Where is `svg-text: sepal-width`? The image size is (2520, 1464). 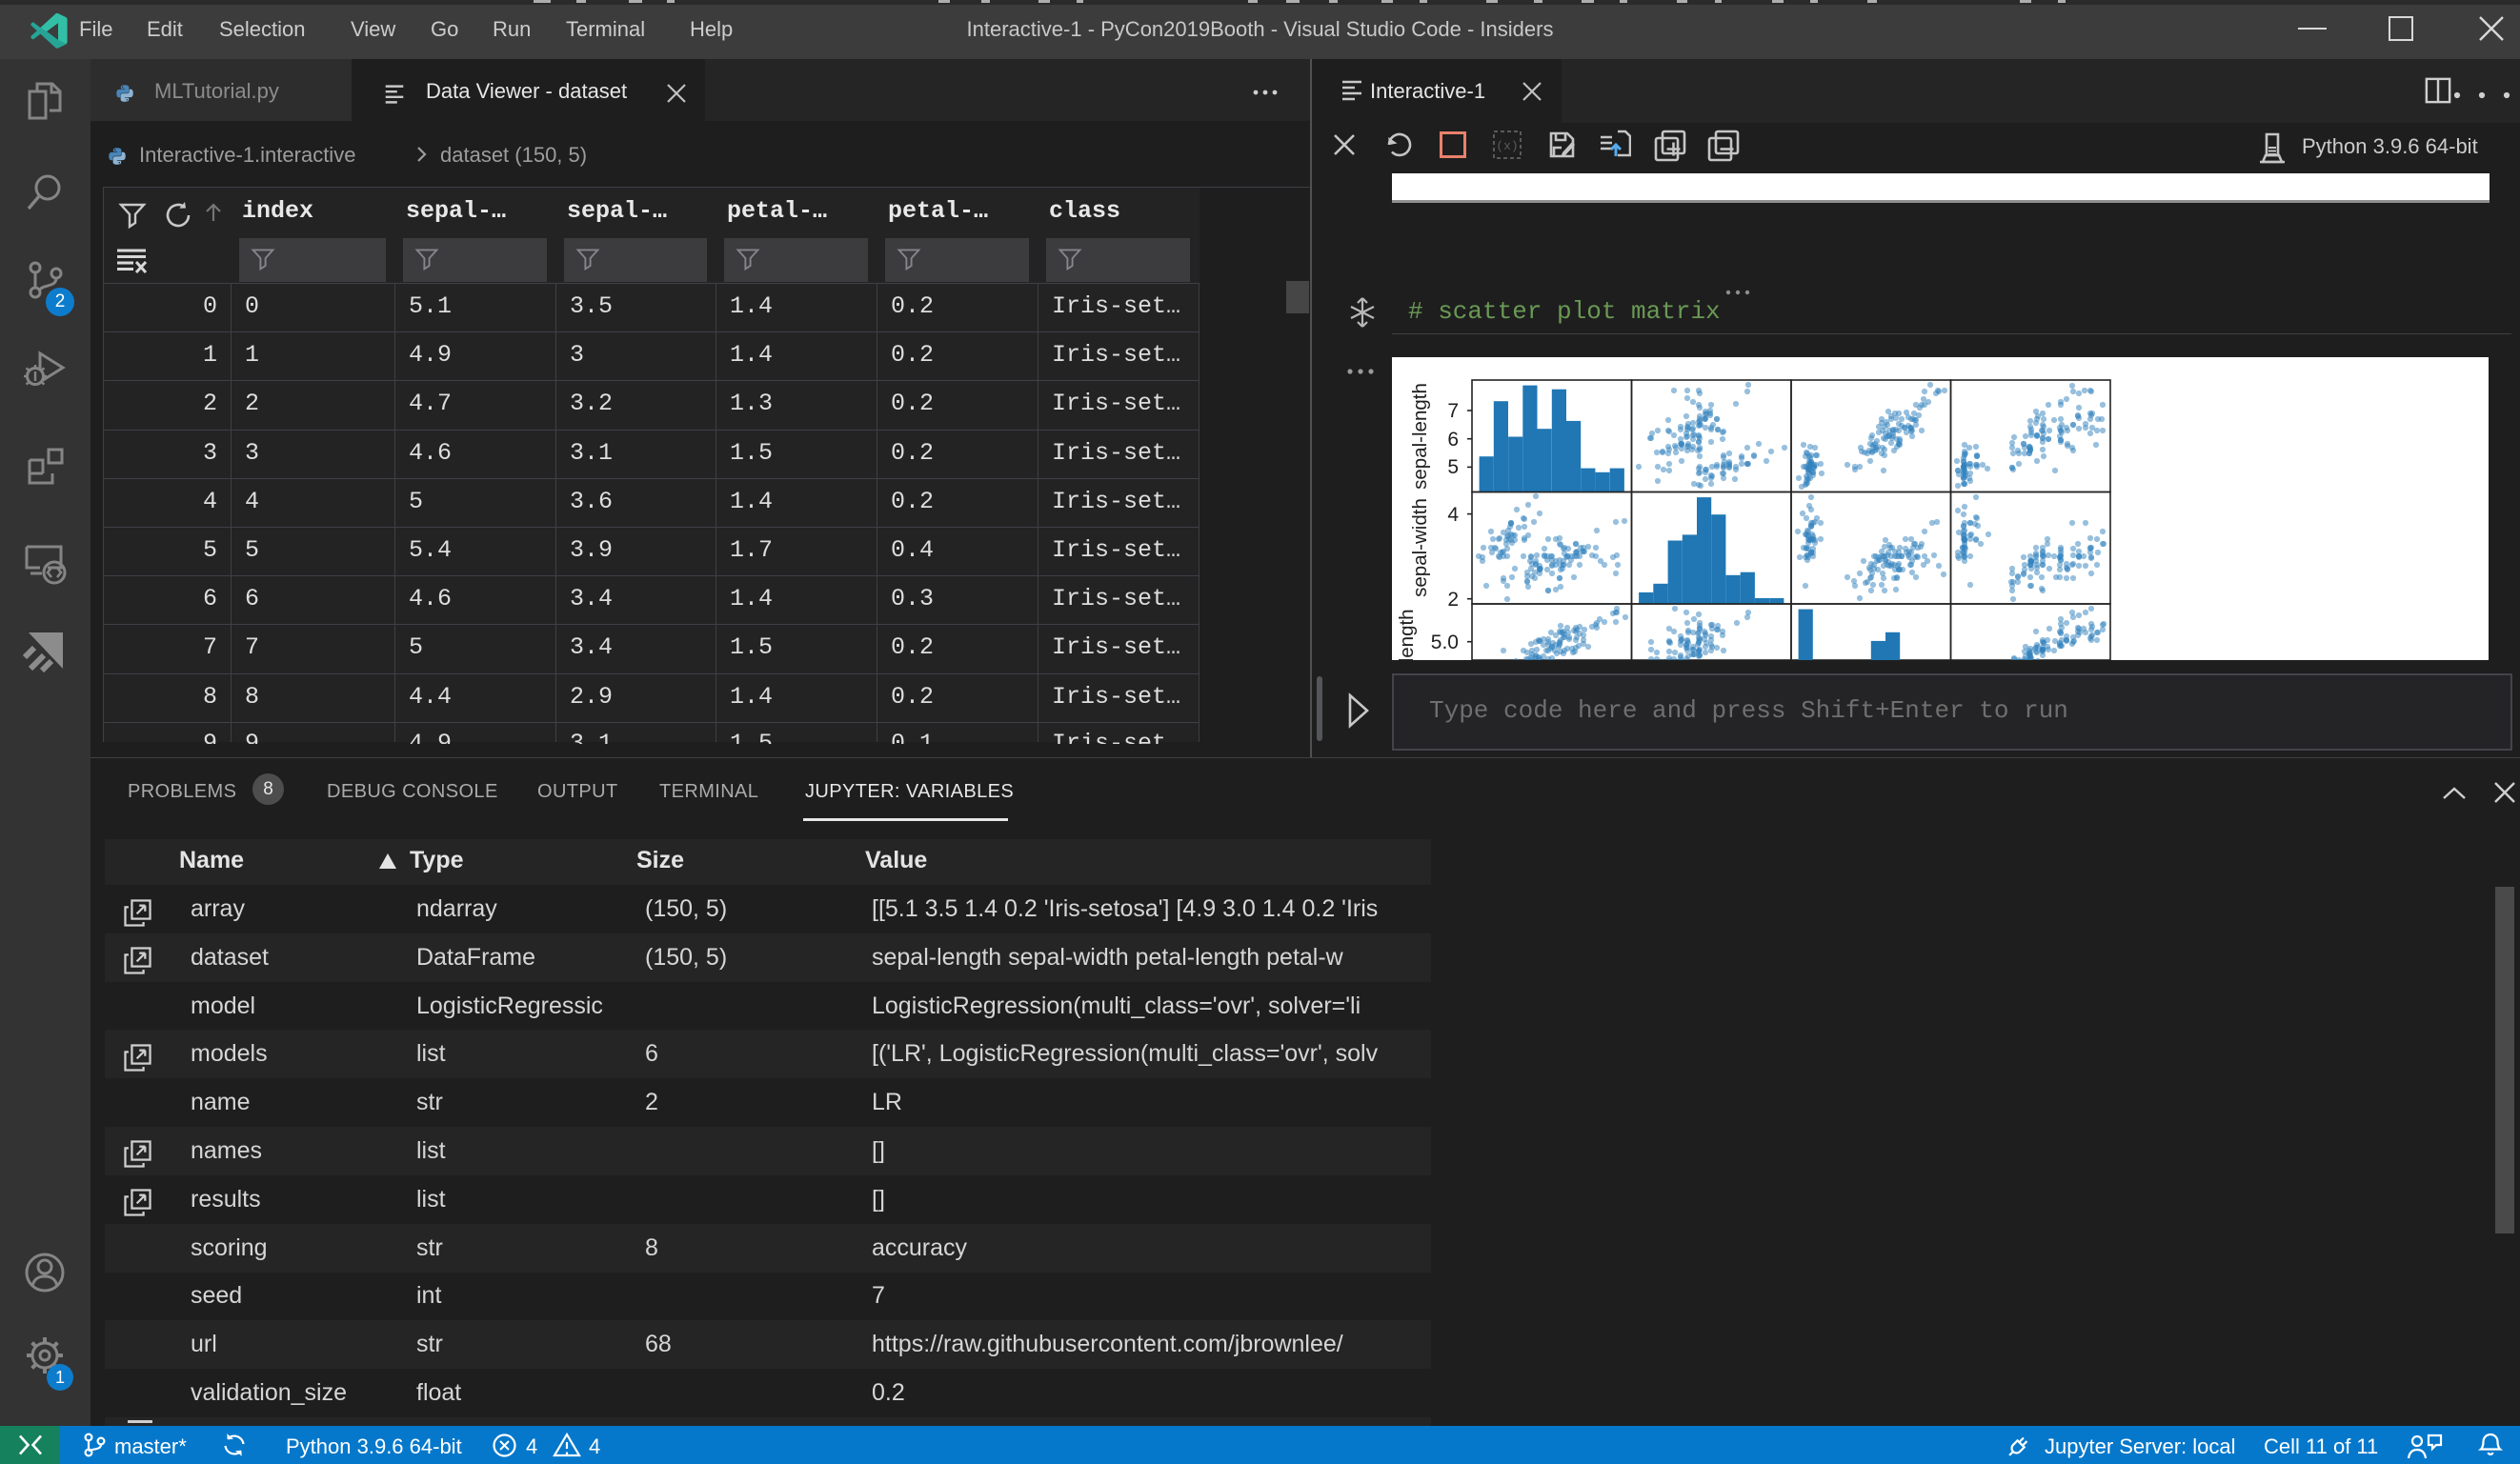
svg-text: sepal-width is located at coordinates (1420, 547).